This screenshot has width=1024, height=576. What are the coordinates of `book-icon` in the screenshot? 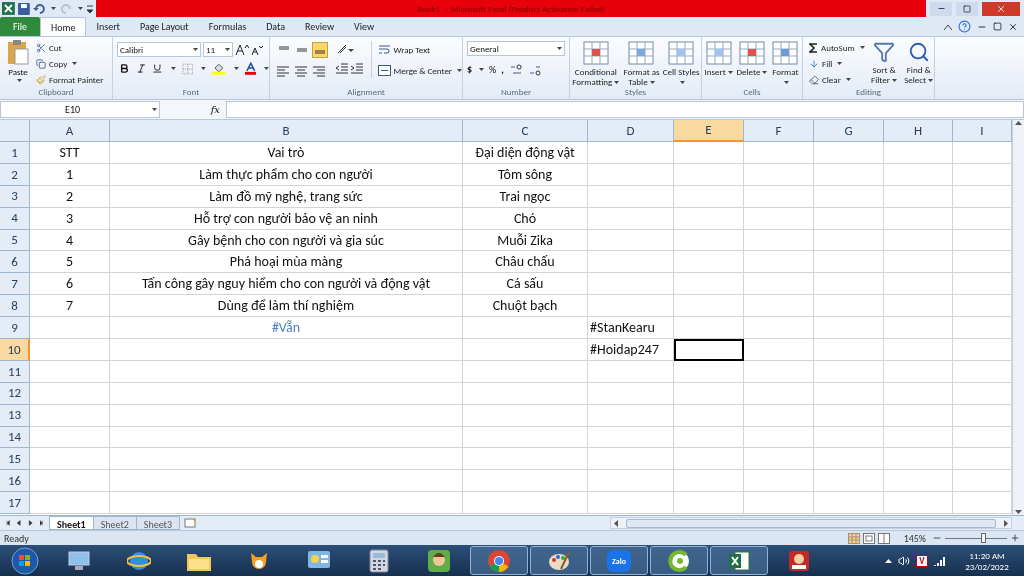 It's located at (799, 560).